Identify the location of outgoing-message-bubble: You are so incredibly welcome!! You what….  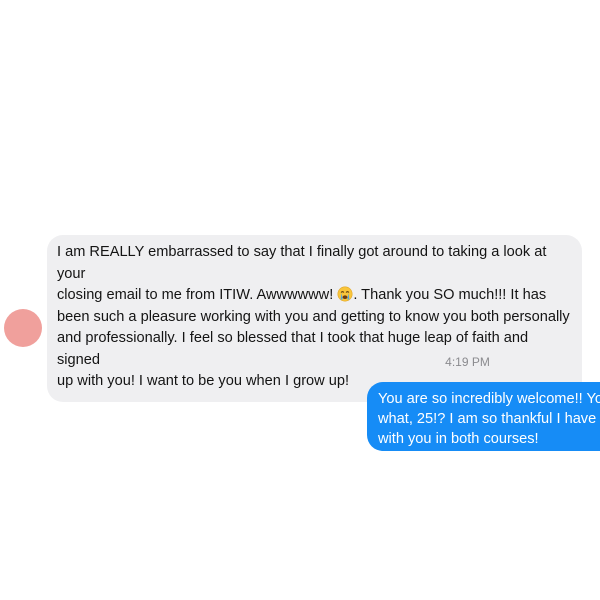
(483, 416).